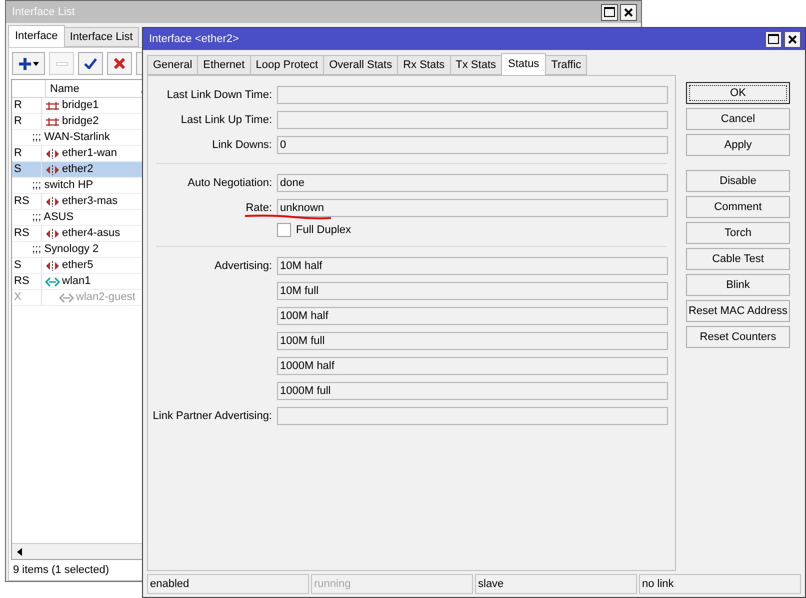 The height and width of the screenshot is (598, 806). What do you see at coordinates (80, 105) in the screenshot?
I see `interface-name: bridge1` at bounding box center [80, 105].